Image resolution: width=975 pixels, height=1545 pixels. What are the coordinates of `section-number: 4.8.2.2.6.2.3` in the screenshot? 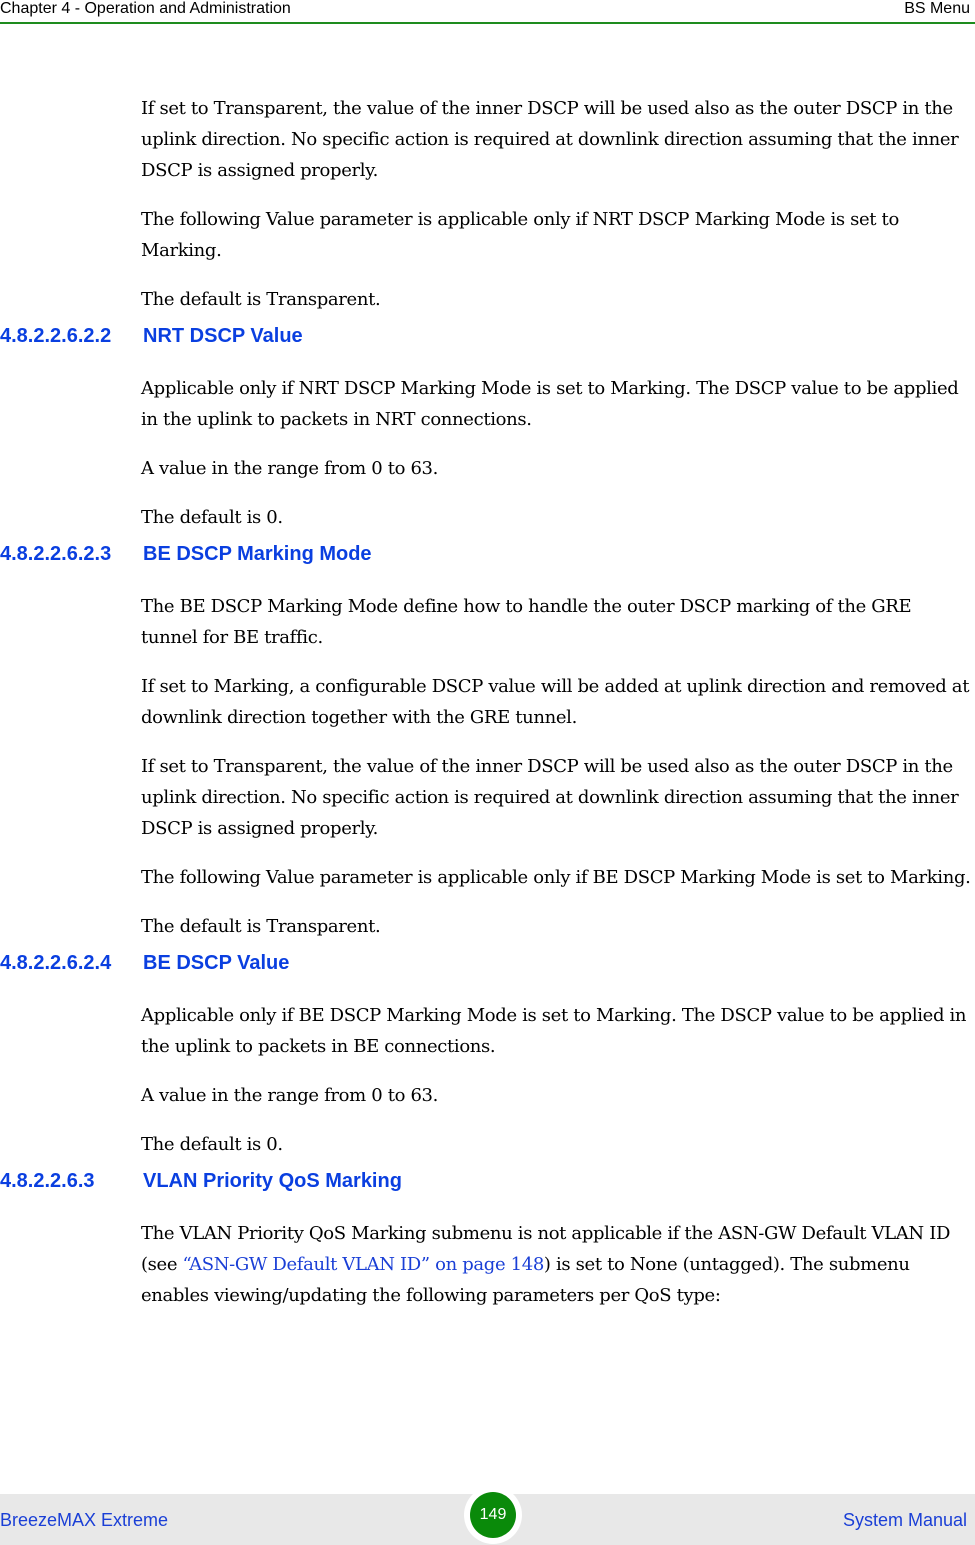 It's located at (56, 554).